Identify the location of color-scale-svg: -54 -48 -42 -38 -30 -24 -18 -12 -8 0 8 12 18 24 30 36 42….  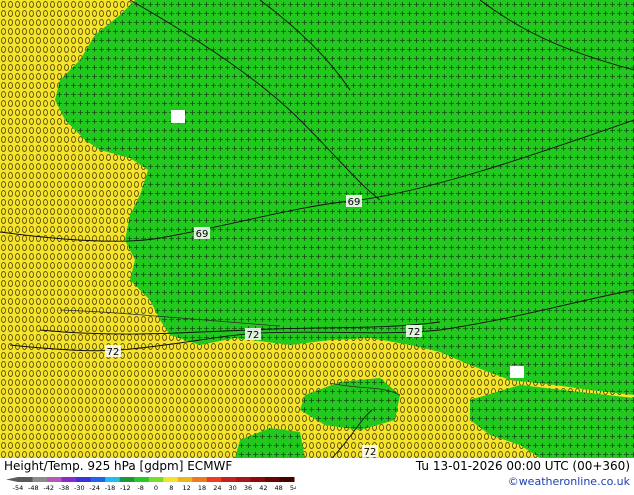
(152, 484).